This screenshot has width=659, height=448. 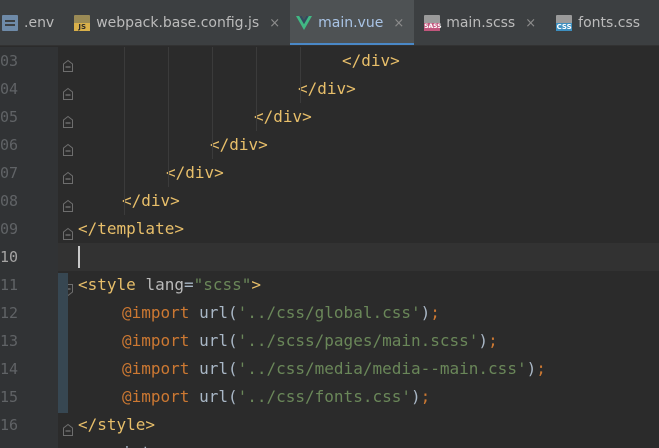 I want to click on code-line: 05 </div>, so click(x=329, y=117).